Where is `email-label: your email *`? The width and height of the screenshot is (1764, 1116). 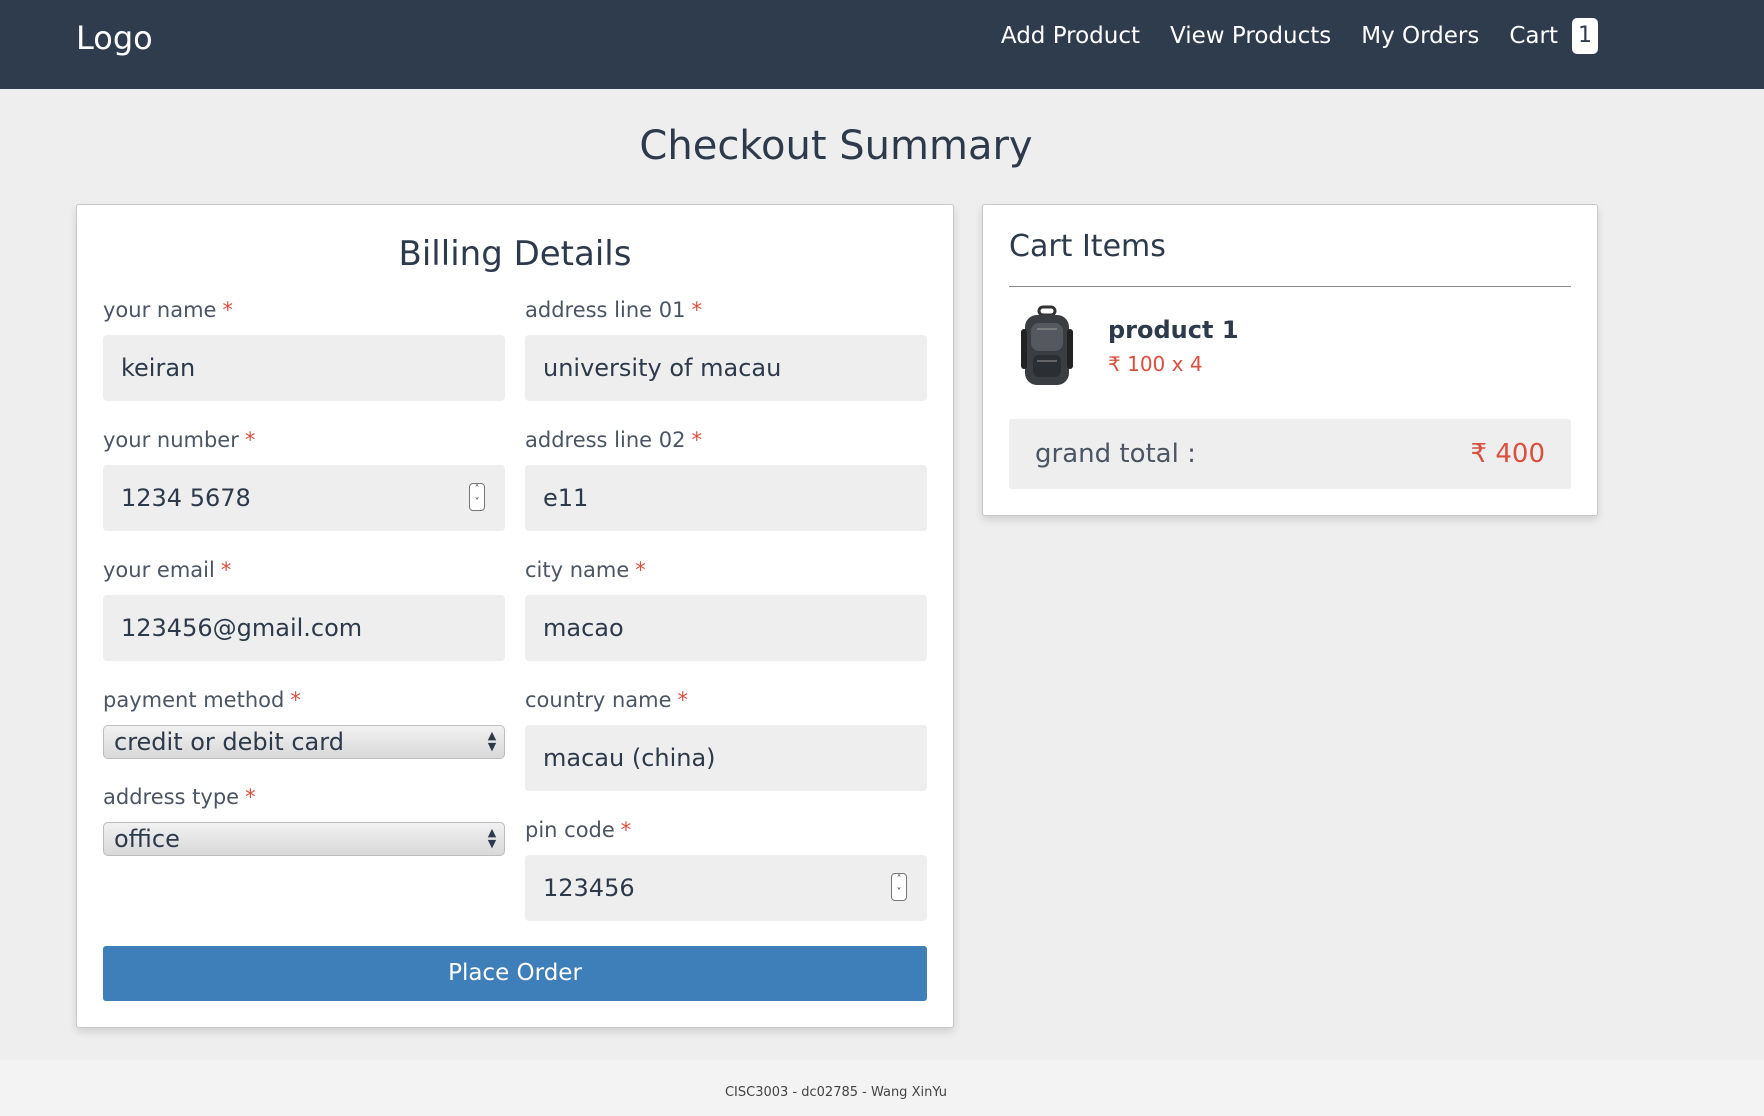
email-label: your email * is located at coordinates (167, 570).